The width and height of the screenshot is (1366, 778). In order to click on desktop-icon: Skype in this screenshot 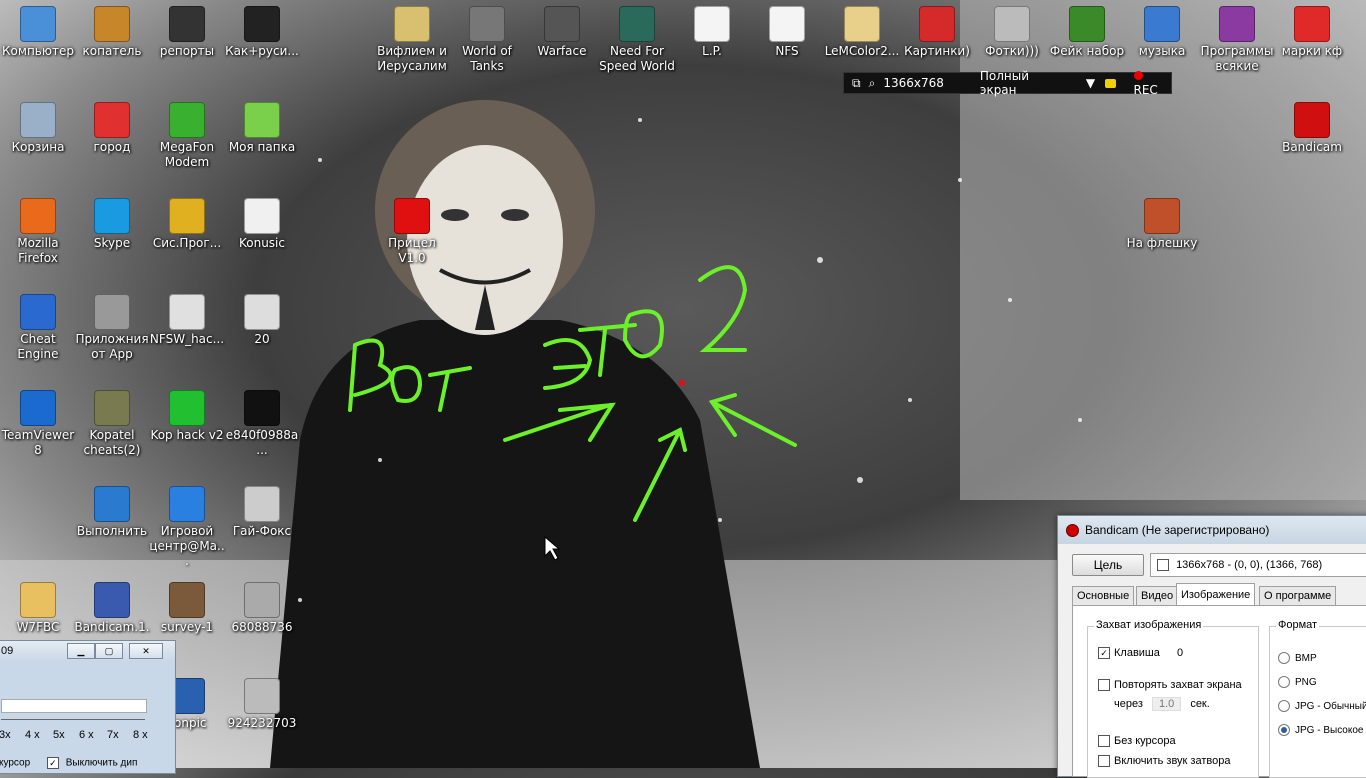, I will do `click(112, 238)`.